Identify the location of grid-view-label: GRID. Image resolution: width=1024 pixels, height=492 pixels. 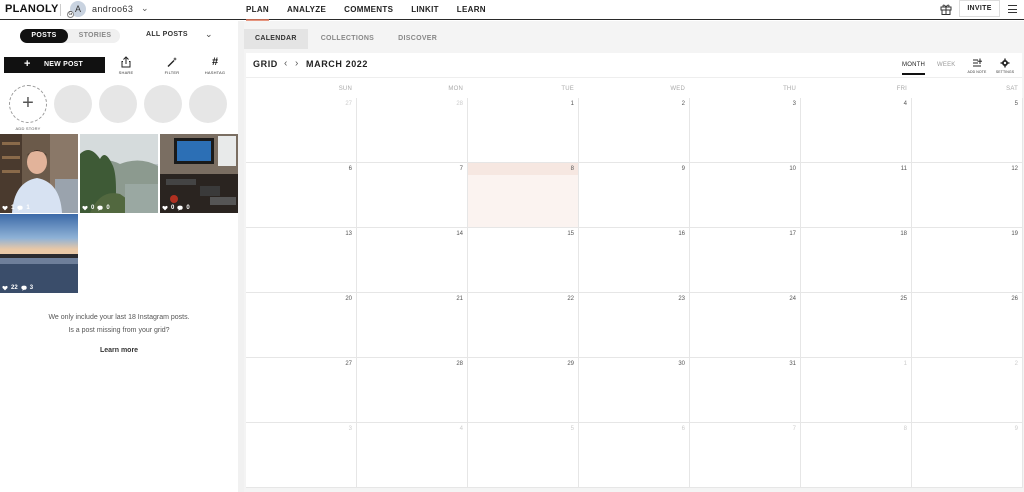
(265, 64).